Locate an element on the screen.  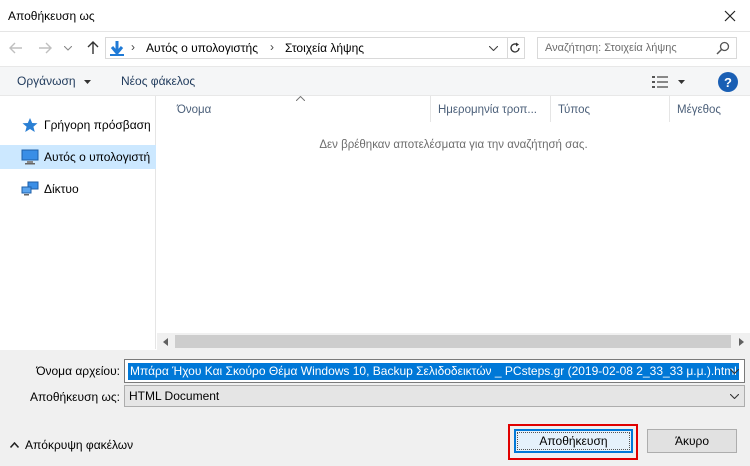
up-button is located at coordinates (93, 48).